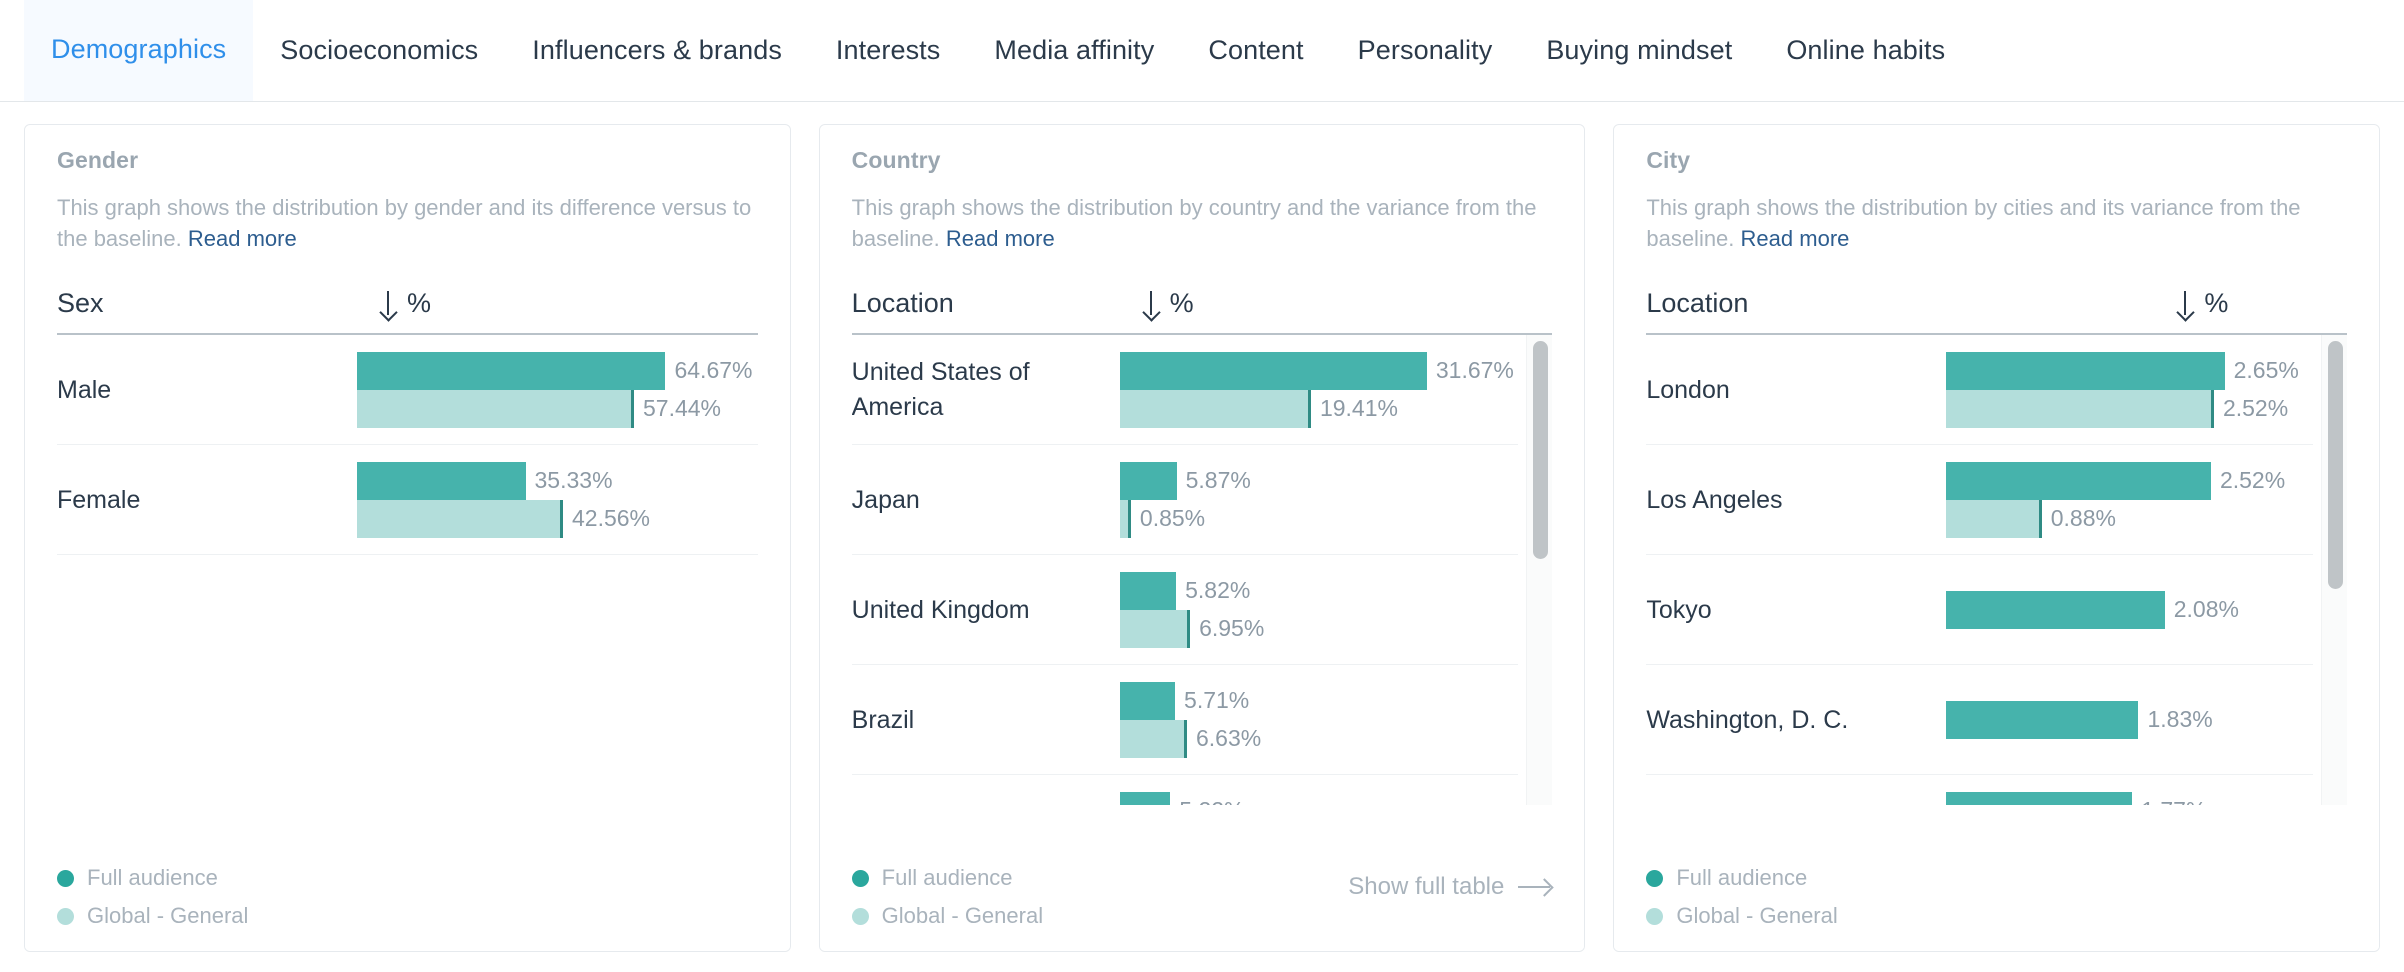  Describe the element at coordinates (1474, 370) in the screenshot. I see `bar-primary-value: 31.67%` at that location.